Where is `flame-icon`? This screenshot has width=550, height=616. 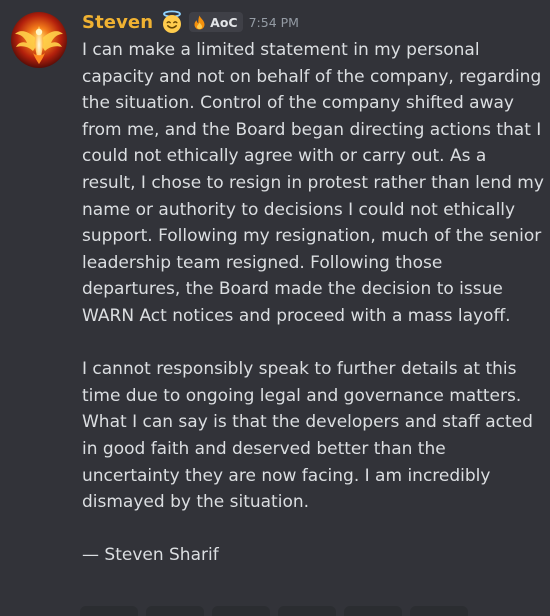 flame-icon is located at coordinates (199, 22).